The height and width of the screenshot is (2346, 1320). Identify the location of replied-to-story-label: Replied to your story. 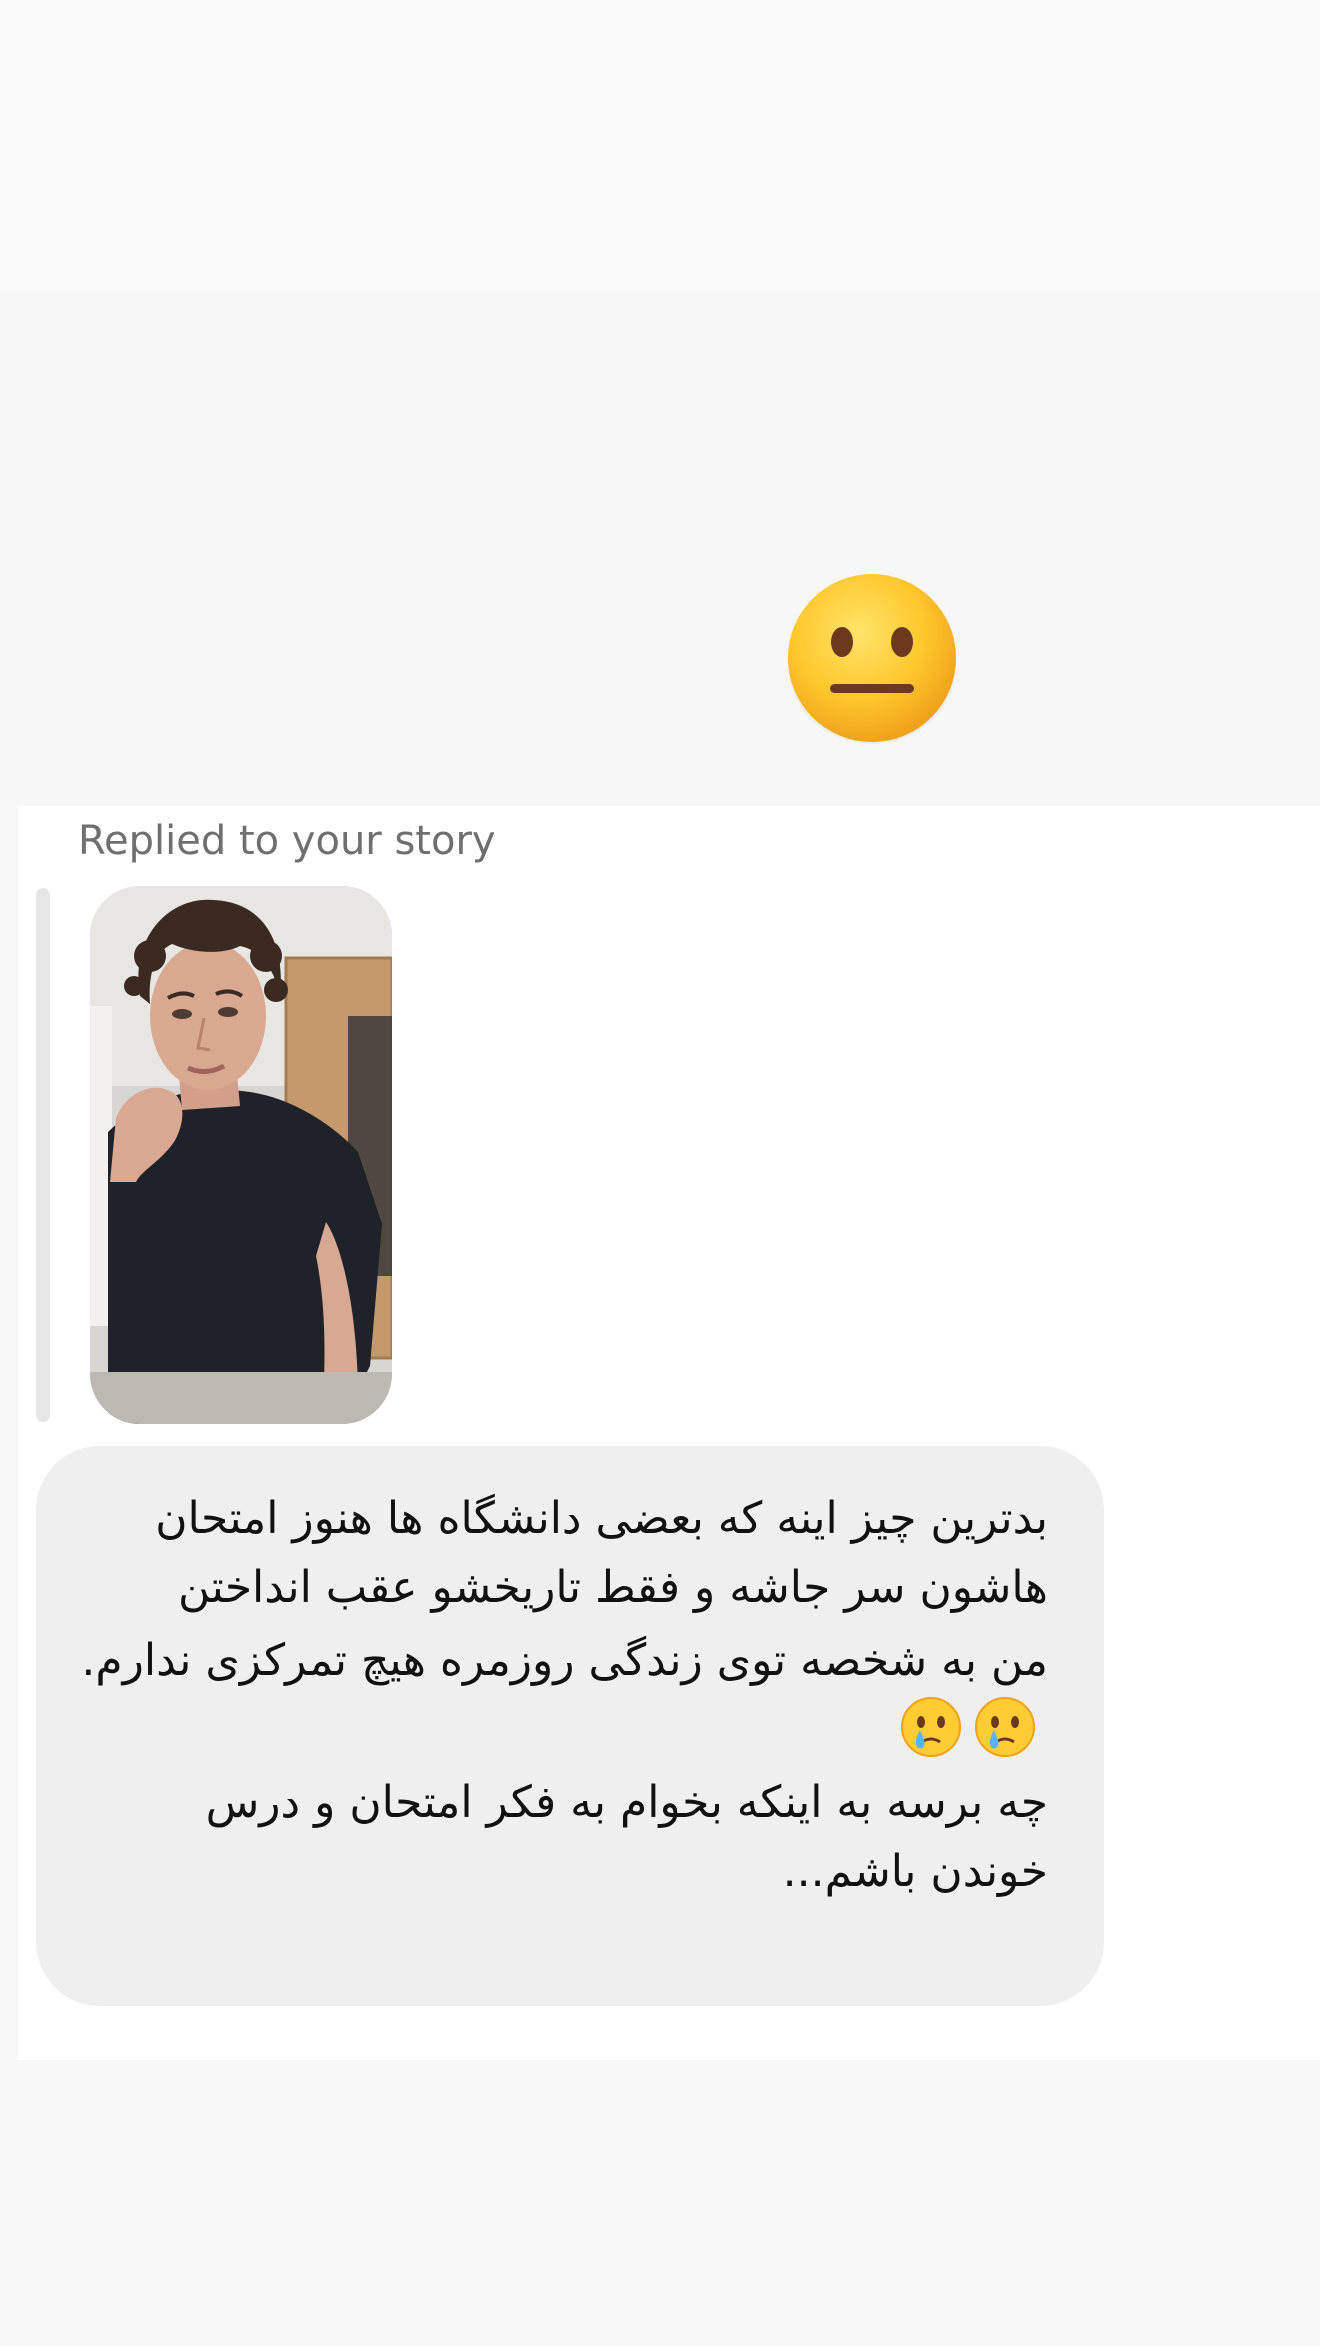
(287, 841).